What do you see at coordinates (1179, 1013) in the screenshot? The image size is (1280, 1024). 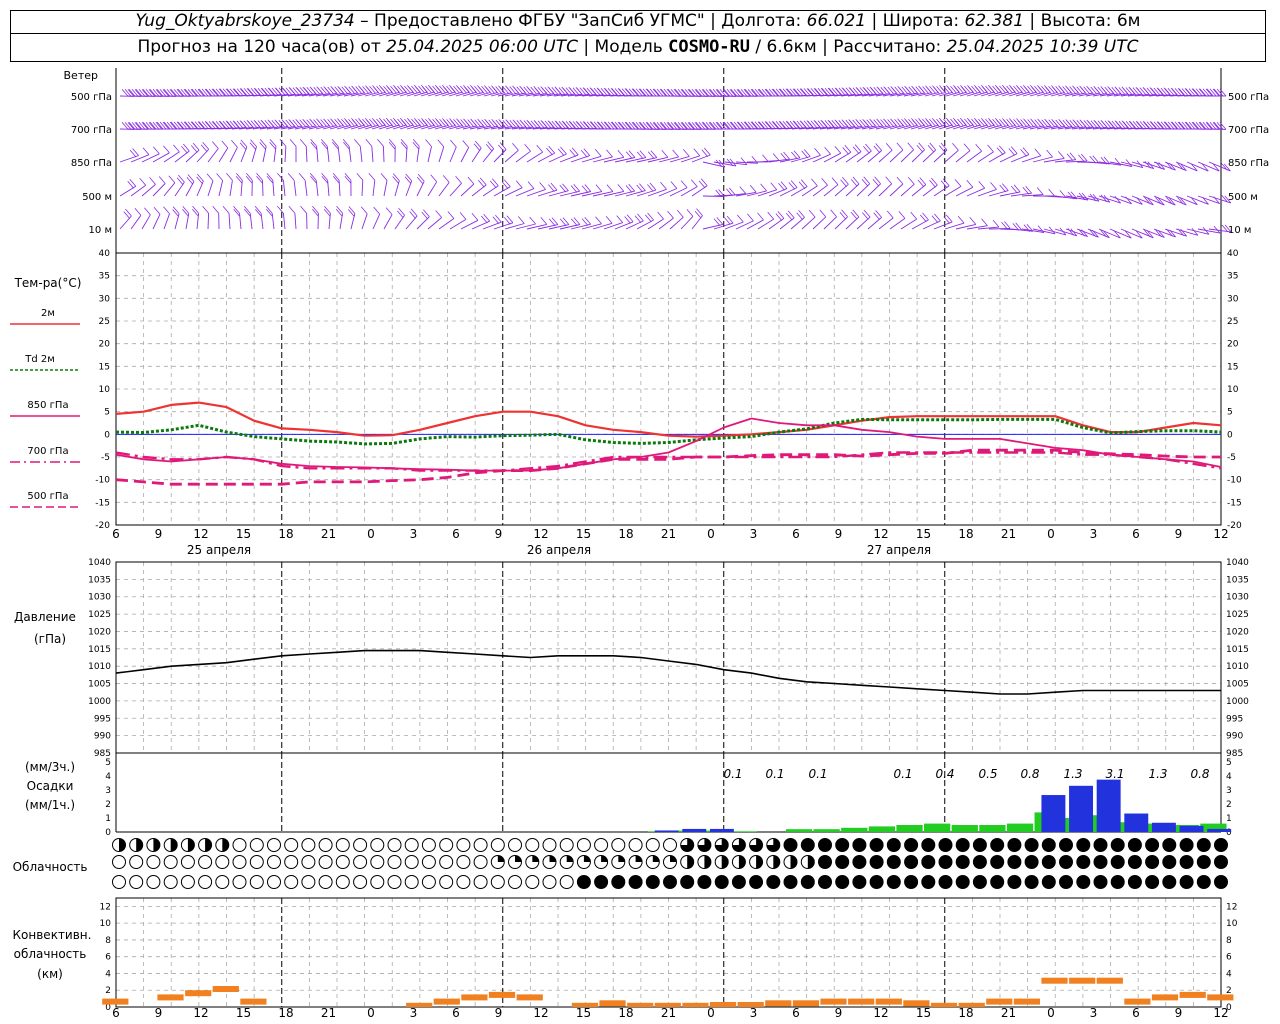 I see `hour-tick-bottom: 9` at bounding box center [1179, 1013].